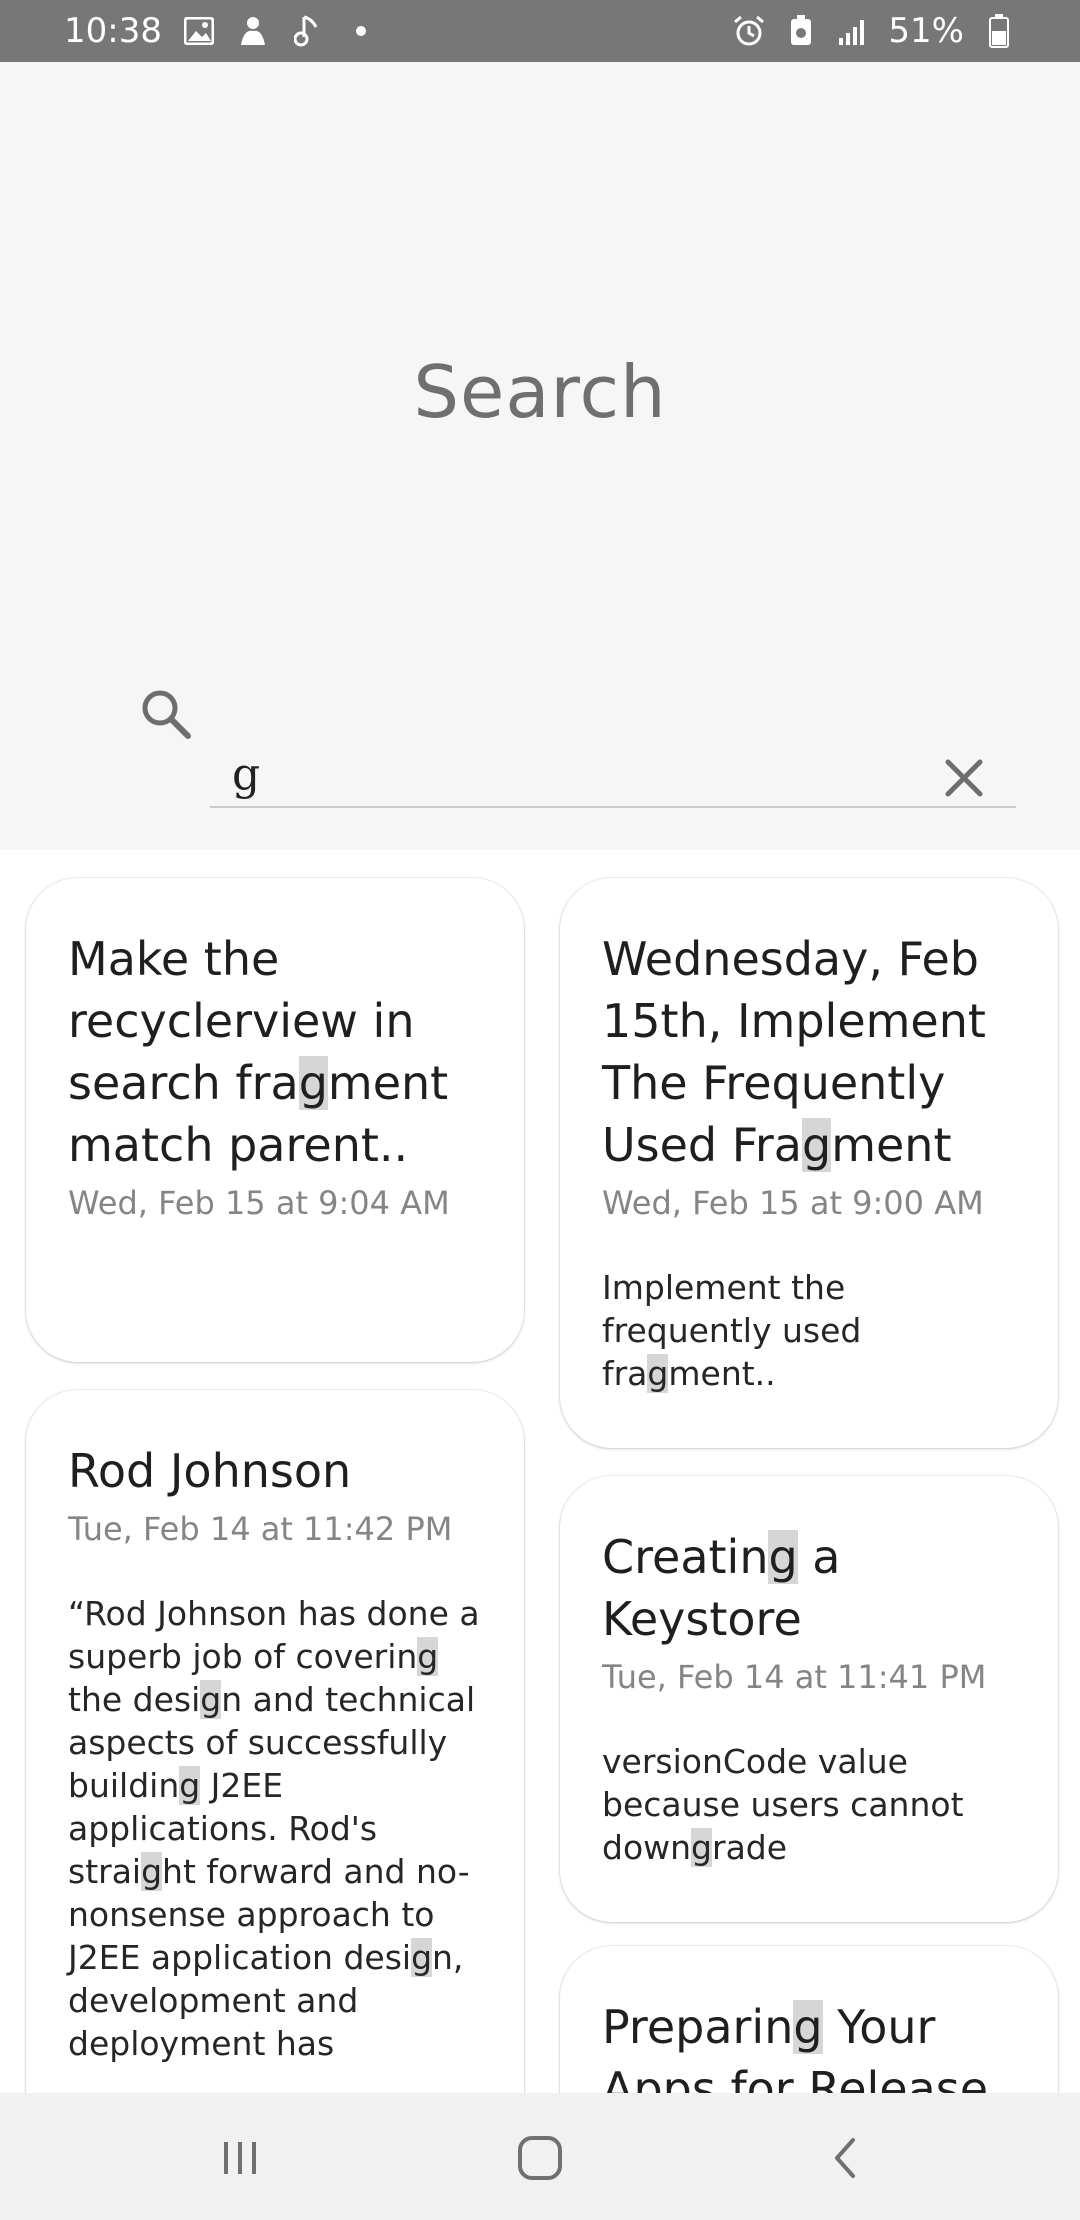 This screenshot has height=2220, width=1080. I want to click on page-title: Search, so click(540, 392).